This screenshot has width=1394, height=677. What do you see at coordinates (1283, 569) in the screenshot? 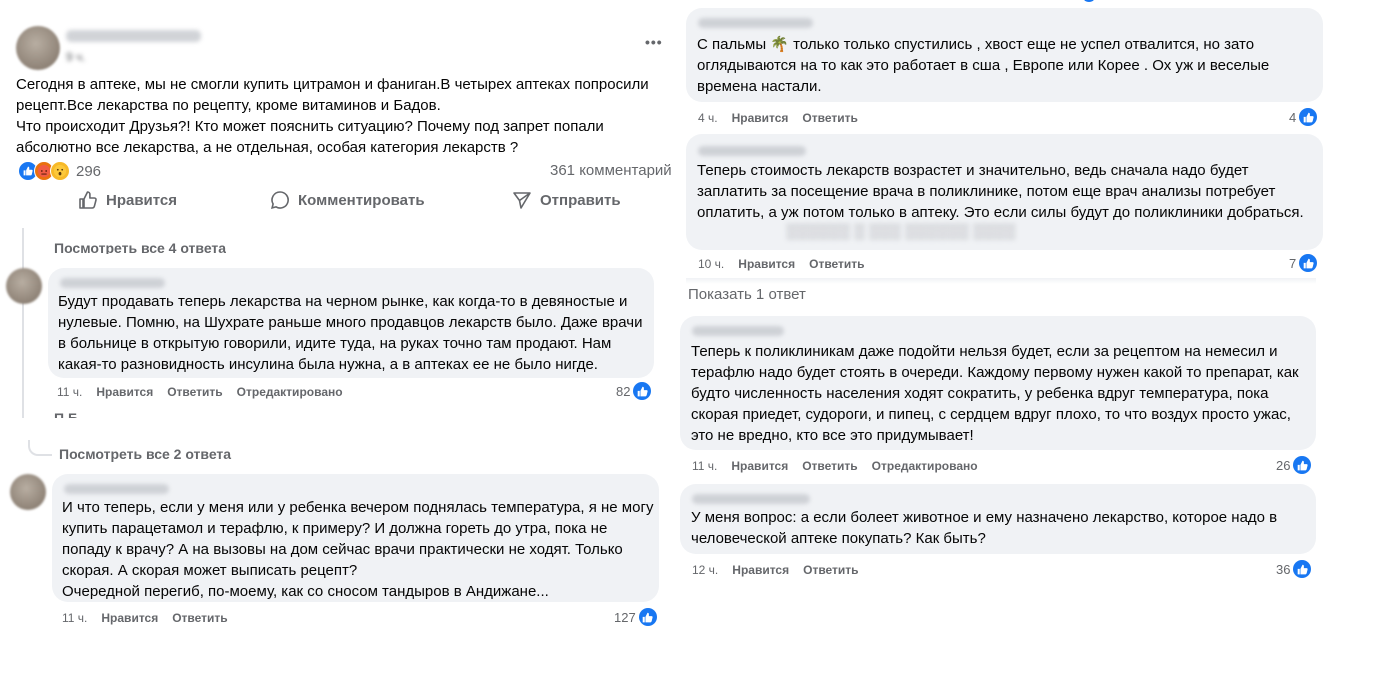
I see `like-count-value: 36` at bounding box center [1283, 569].